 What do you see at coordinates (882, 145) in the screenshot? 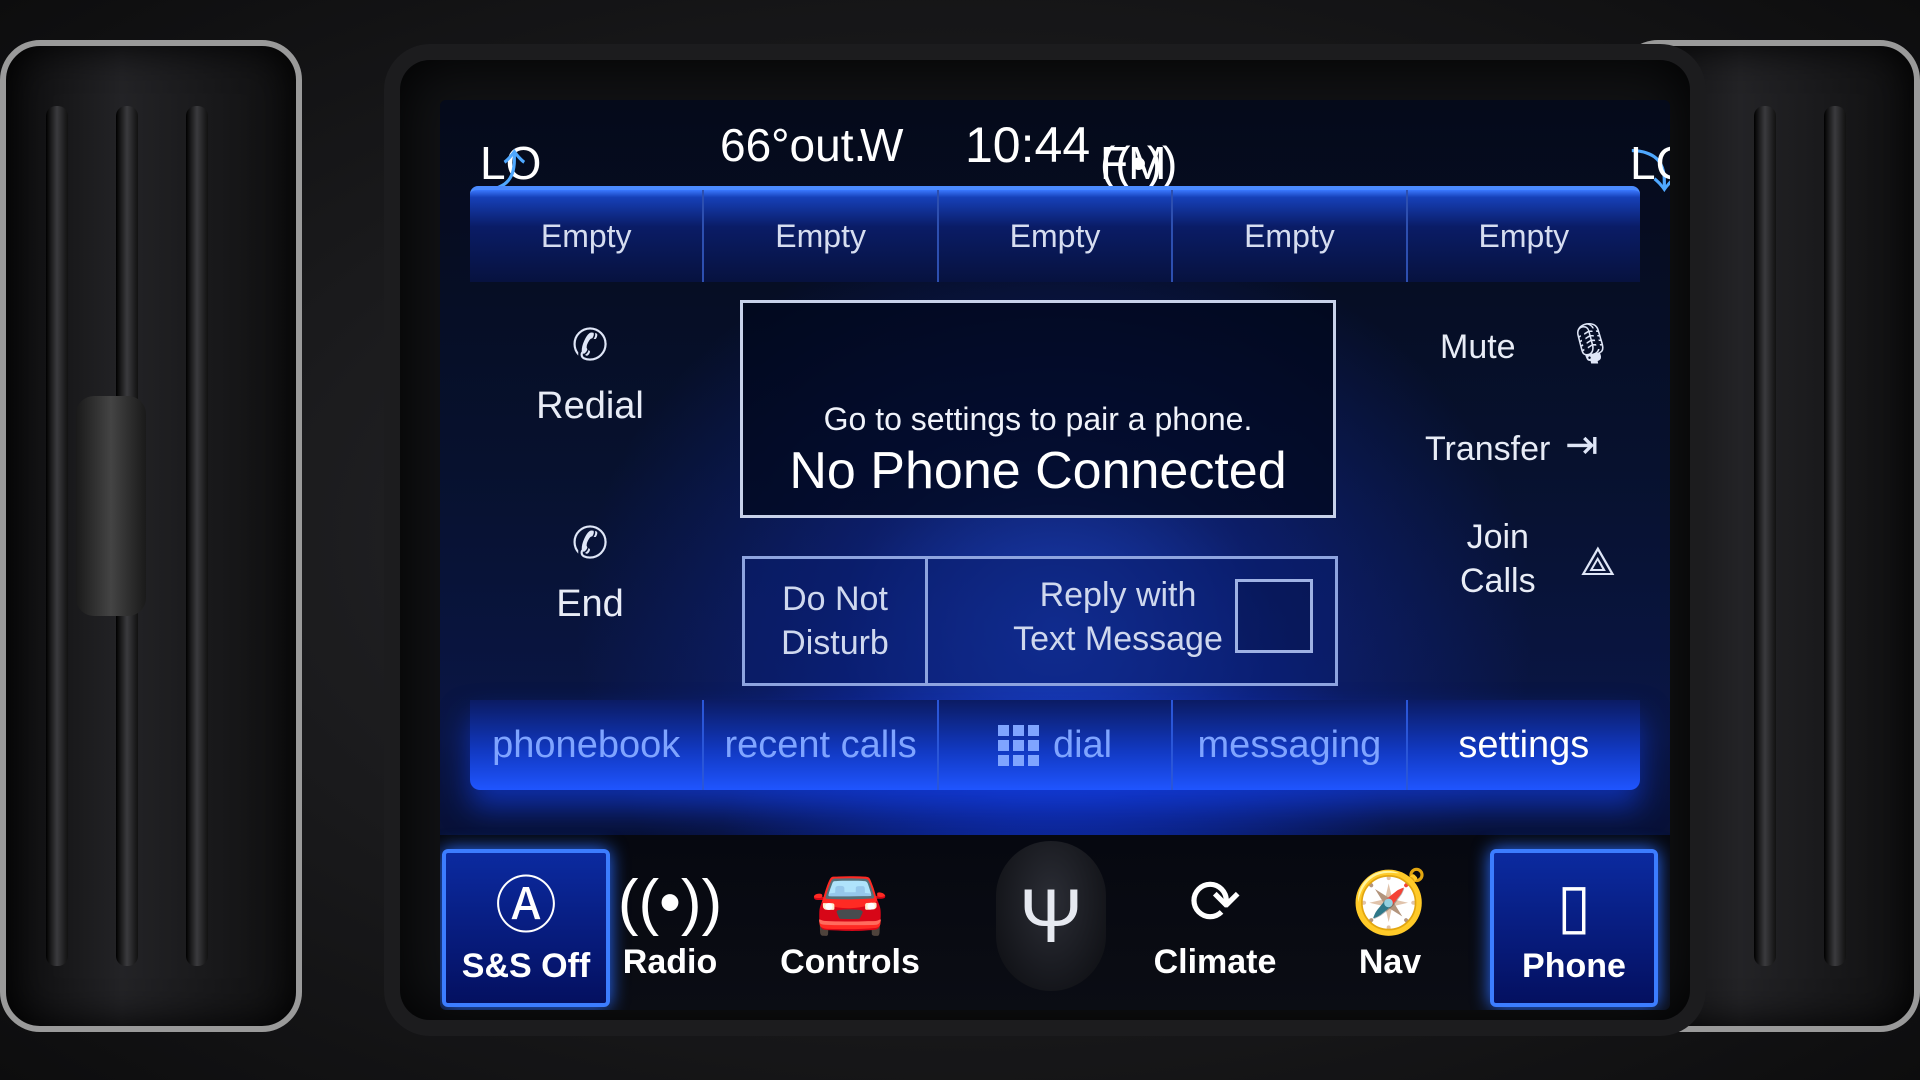
I see `compass-heading: W` at bounding box center [882, 145].